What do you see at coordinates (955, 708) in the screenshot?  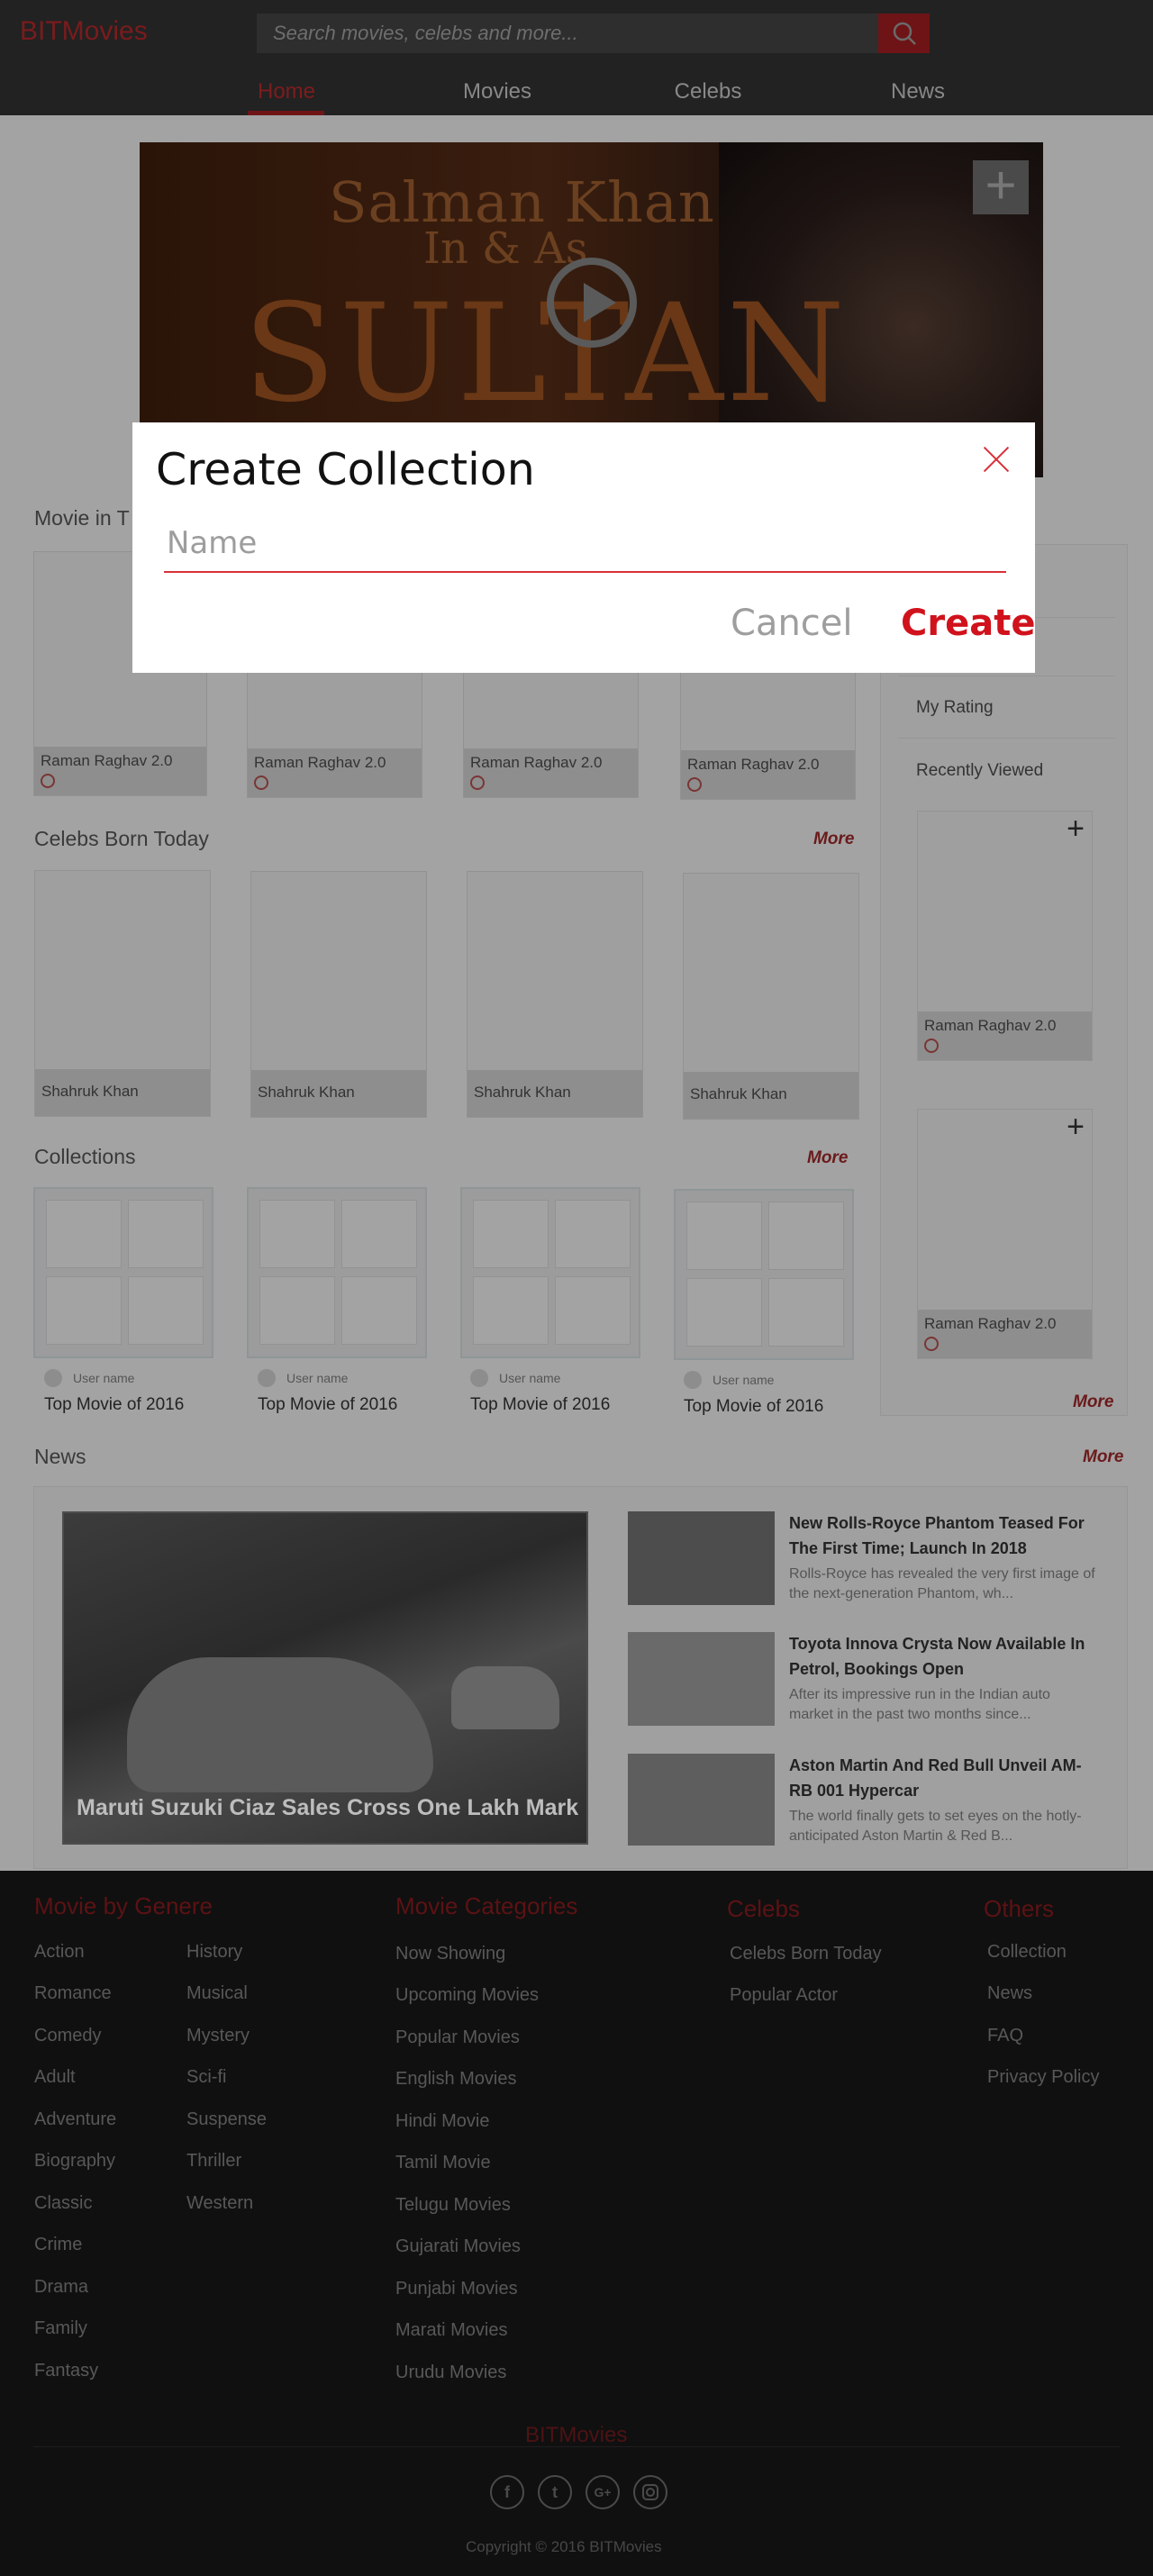 I see `sidebar-item-my-rating: My Rating` at bounding box center [955, 708].